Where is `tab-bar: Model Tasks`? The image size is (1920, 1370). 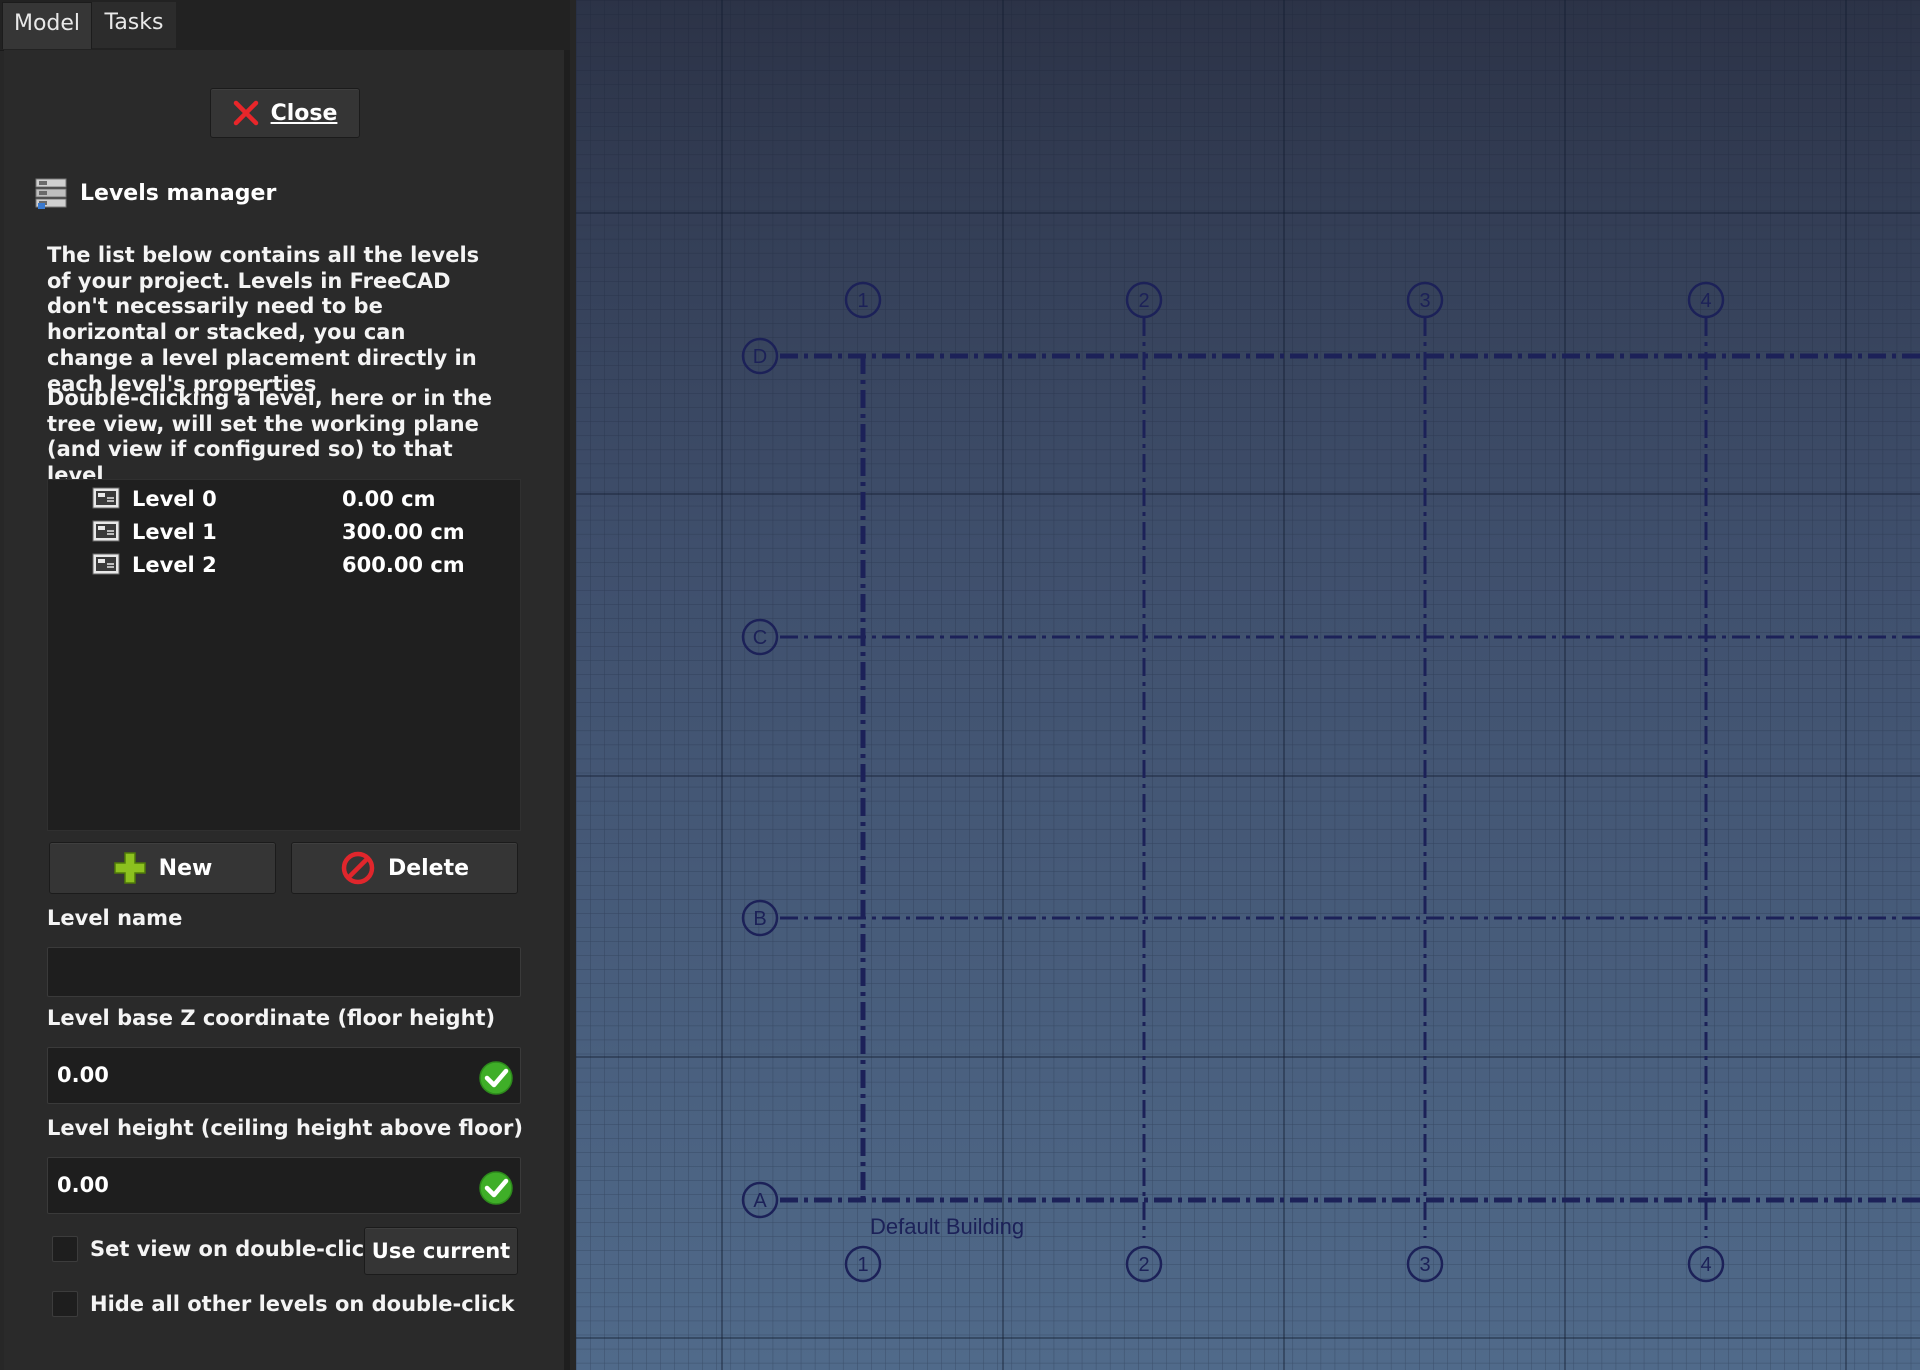
tab-bar: Model Tasks is located at coordinates (285, 25).